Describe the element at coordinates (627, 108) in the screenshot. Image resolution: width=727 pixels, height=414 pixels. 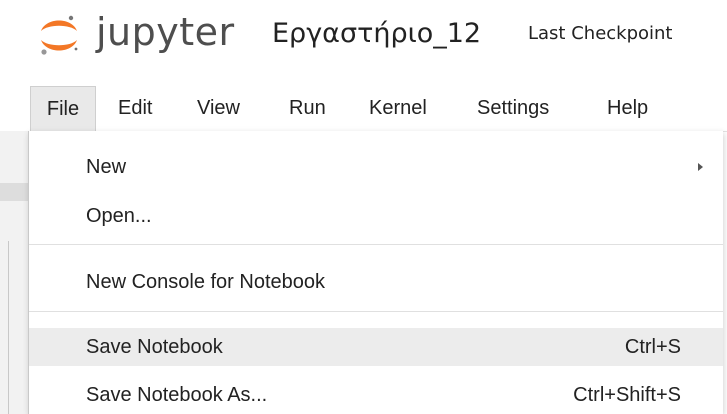
I see `menu-help: Help` at that location.